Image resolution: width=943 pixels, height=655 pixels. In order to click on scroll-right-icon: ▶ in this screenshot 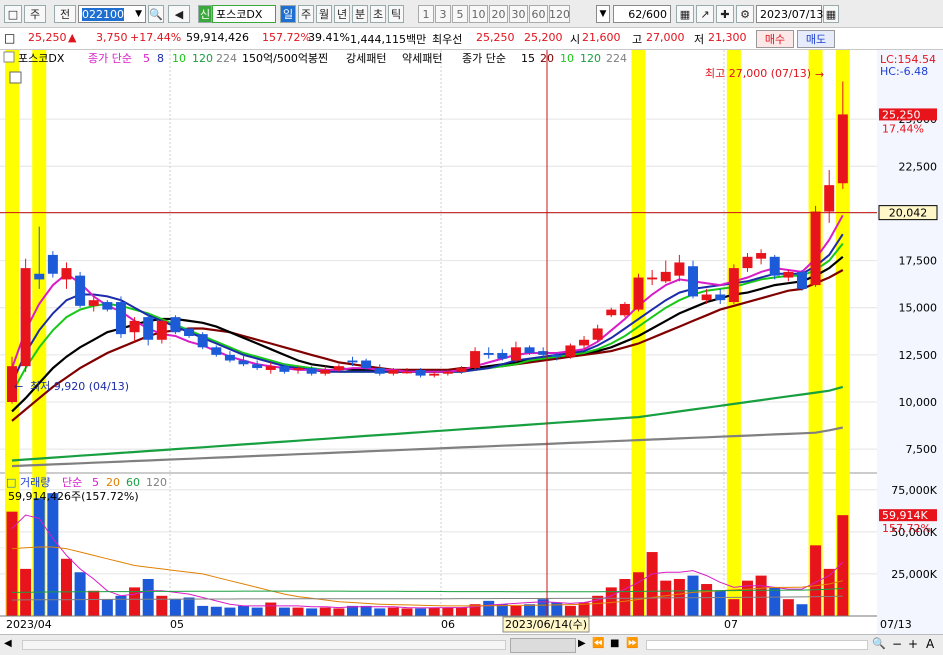, I will do `click(582, 643)`.